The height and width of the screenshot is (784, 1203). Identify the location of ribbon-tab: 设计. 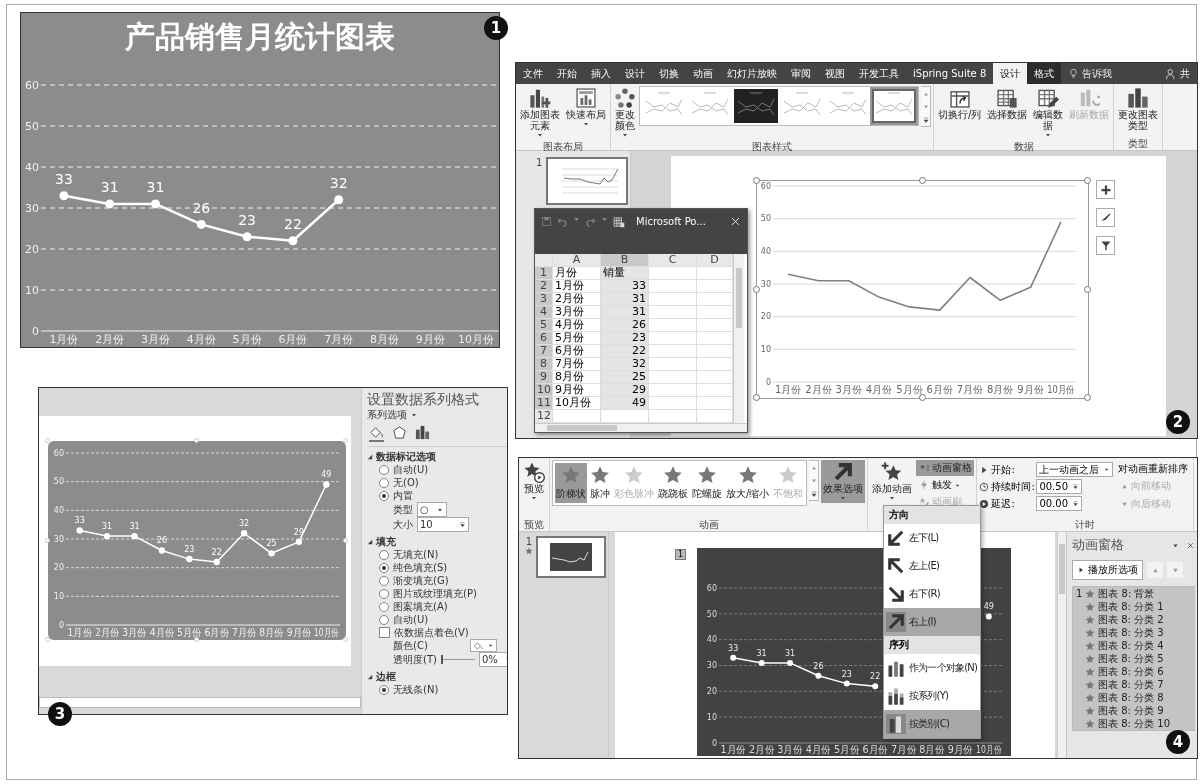
(635, 73).